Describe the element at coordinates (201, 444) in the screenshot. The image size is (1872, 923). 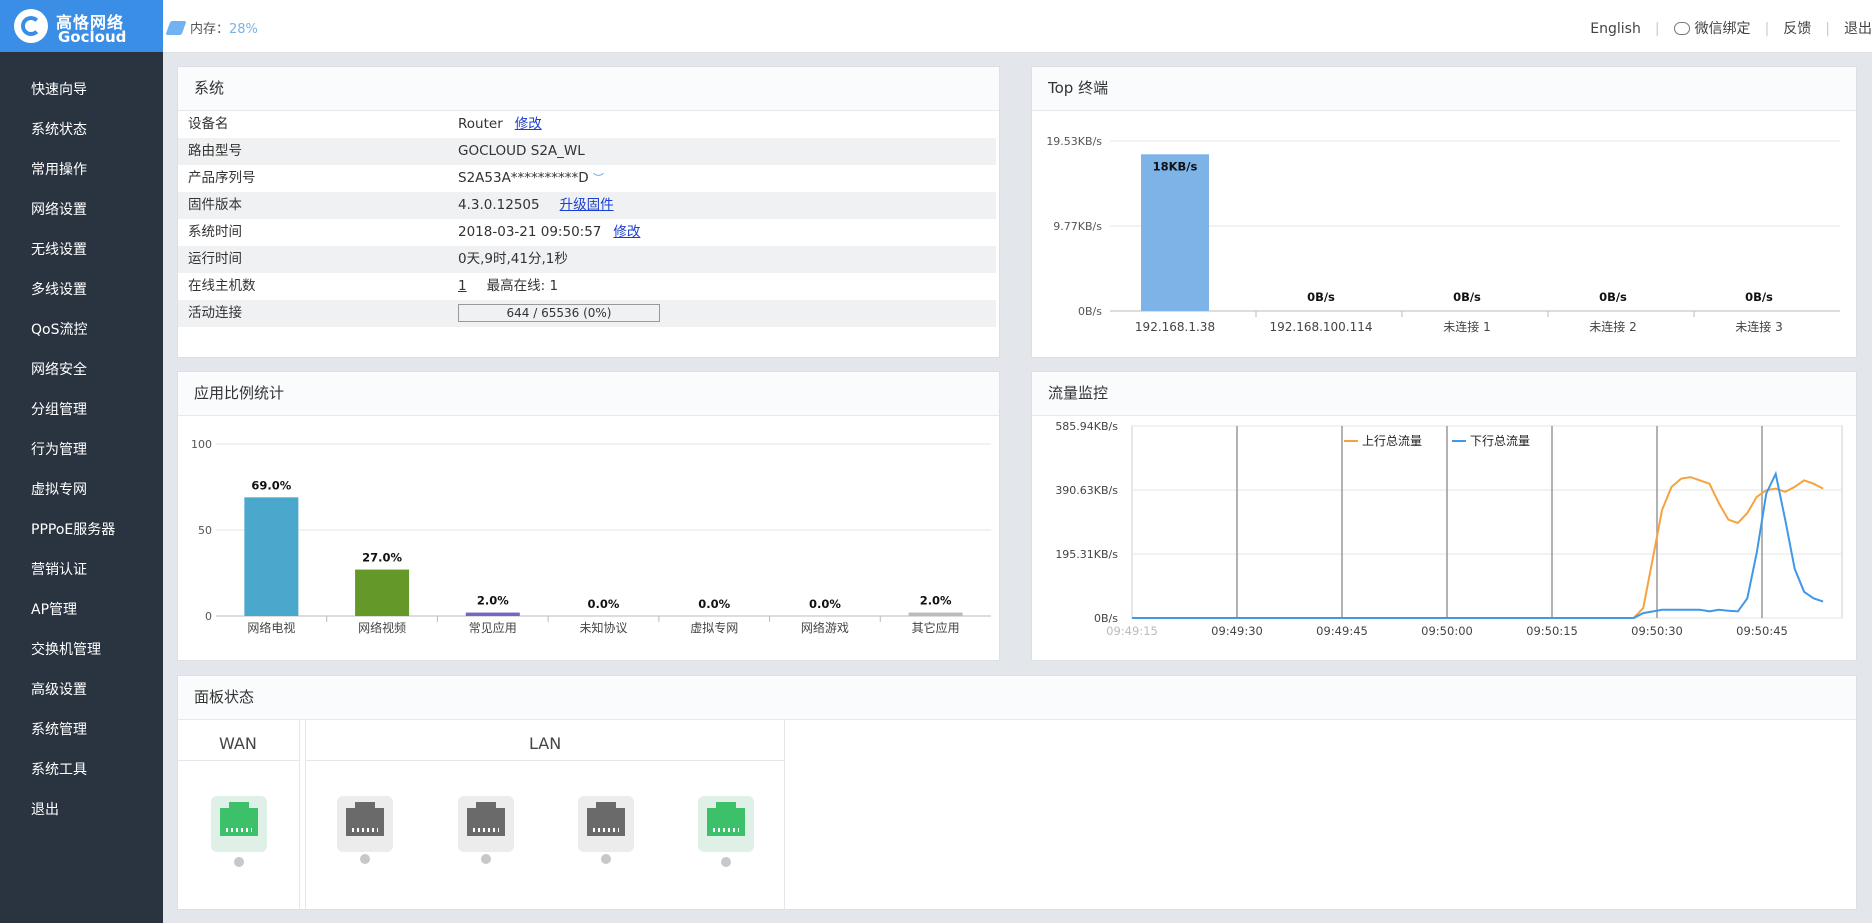
I see `y-tick-label: 100` at that location.